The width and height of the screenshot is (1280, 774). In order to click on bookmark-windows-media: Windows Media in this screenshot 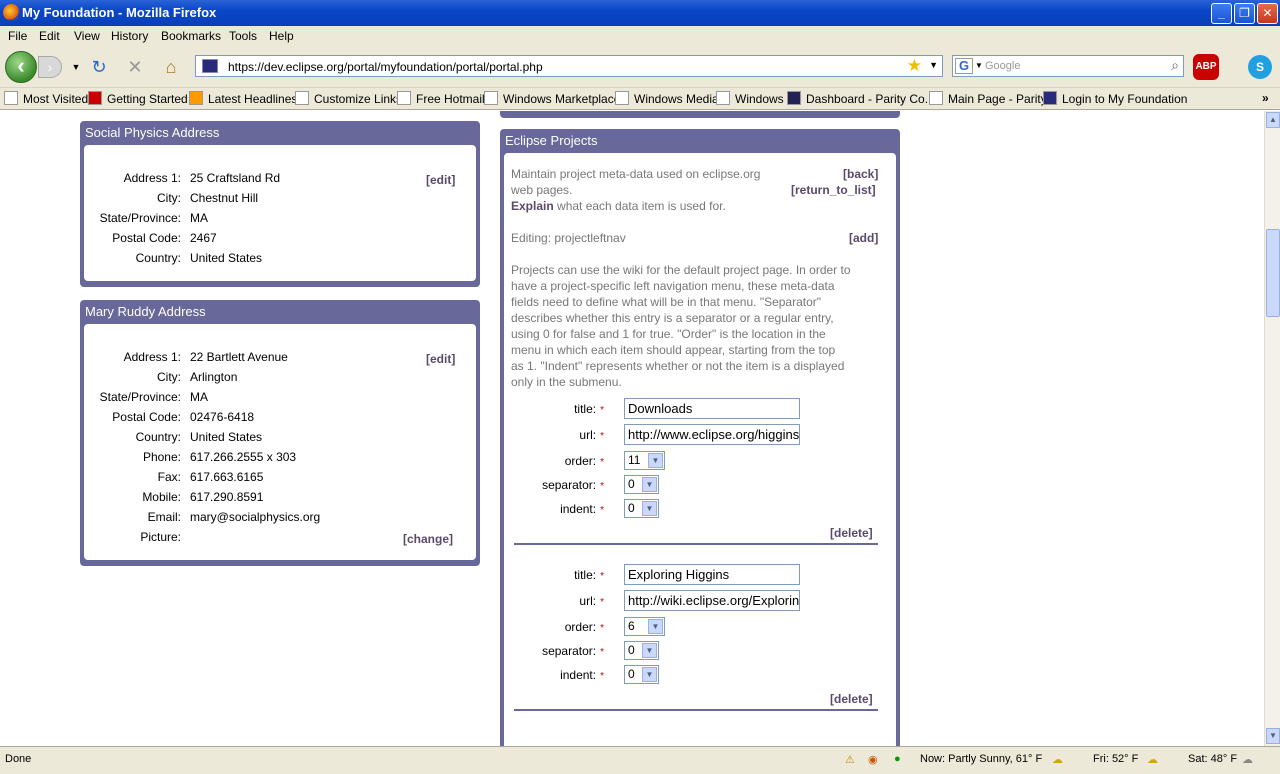, I will do `click(667, 98)`.